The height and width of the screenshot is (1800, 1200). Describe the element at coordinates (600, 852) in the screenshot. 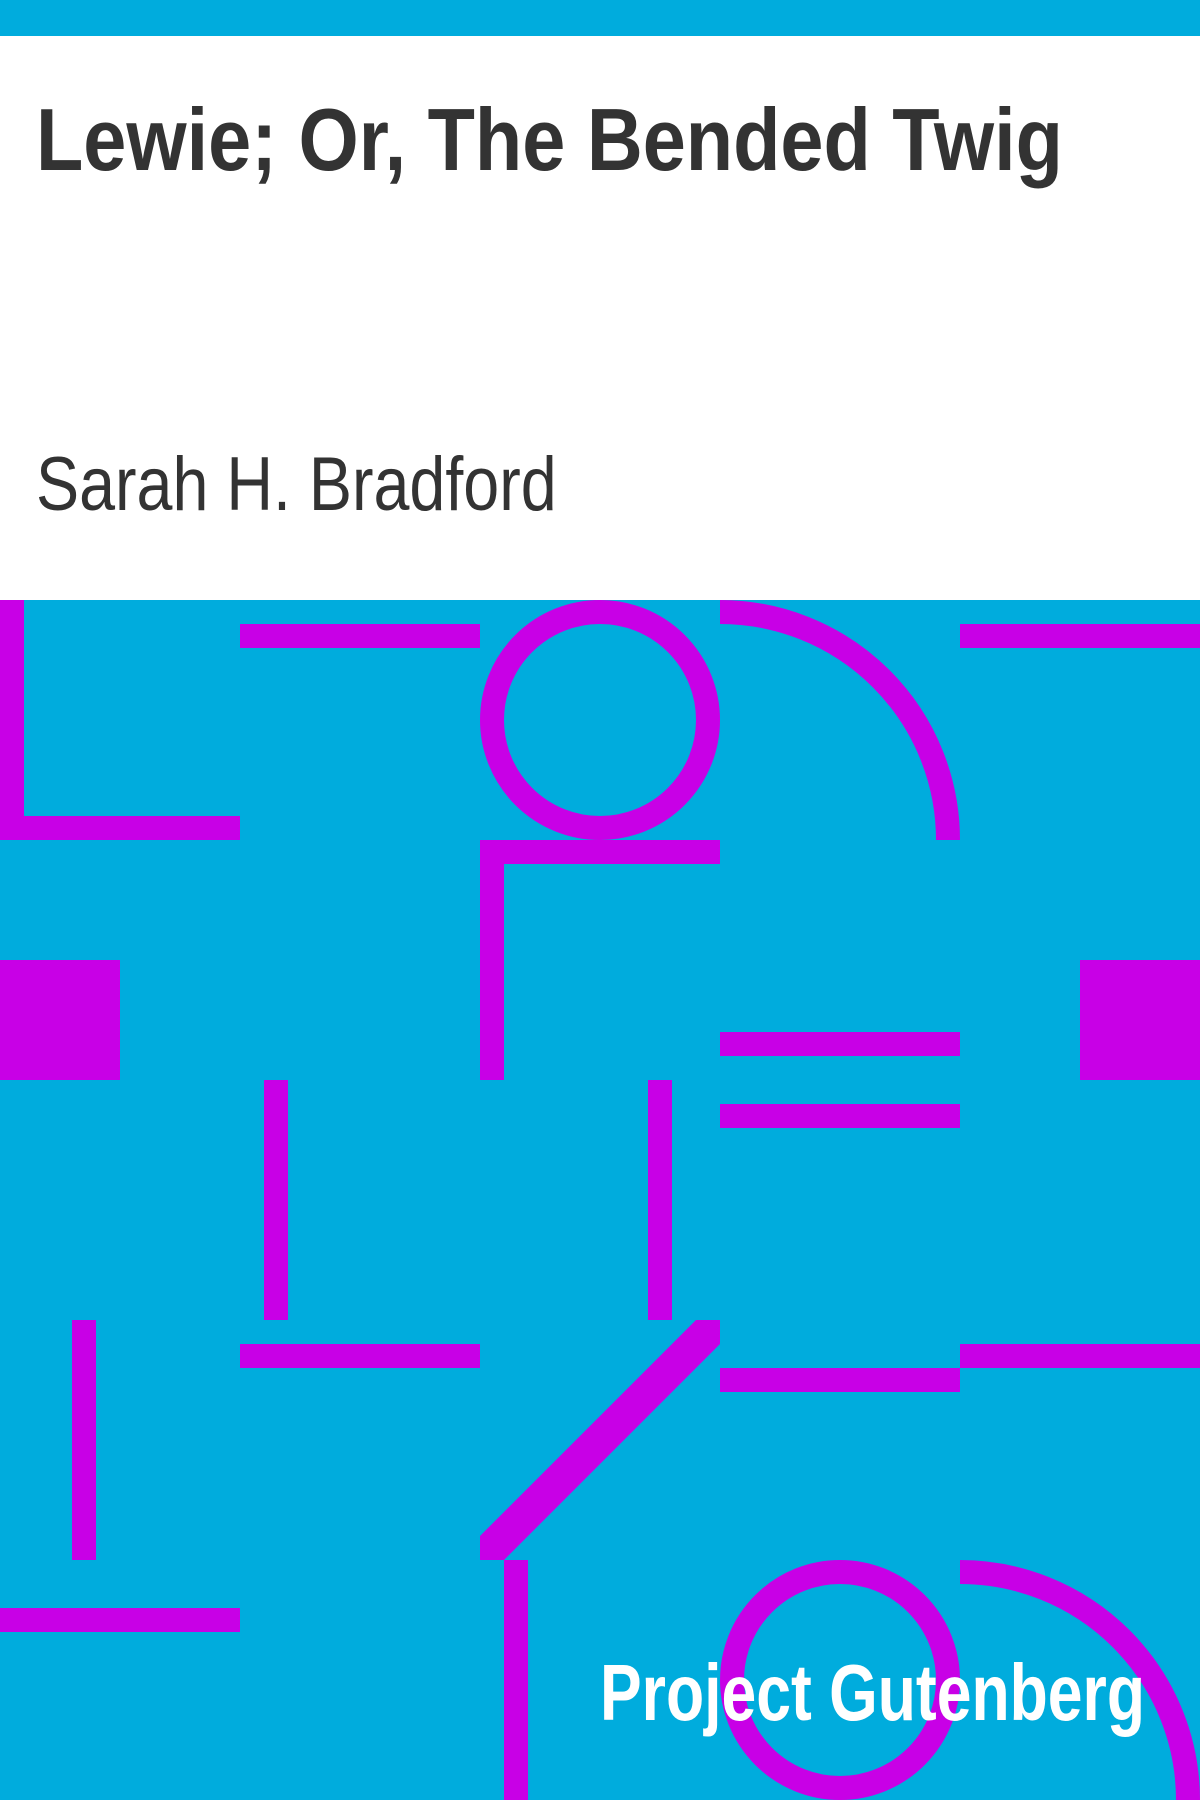

I see `pattern-corner-horizontal` at that location.